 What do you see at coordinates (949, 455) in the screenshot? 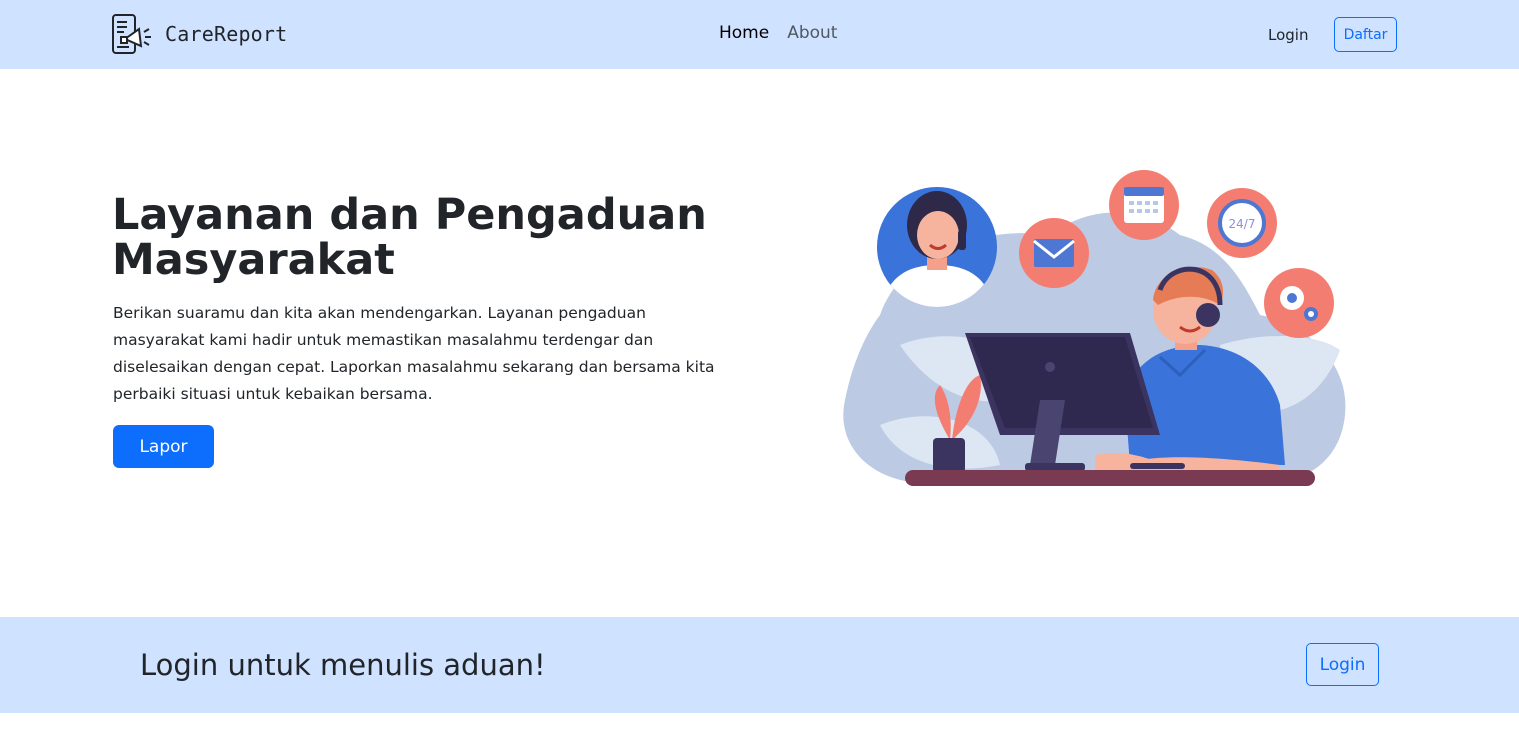
I see `plant-pot` at bounding box center [949, 455].